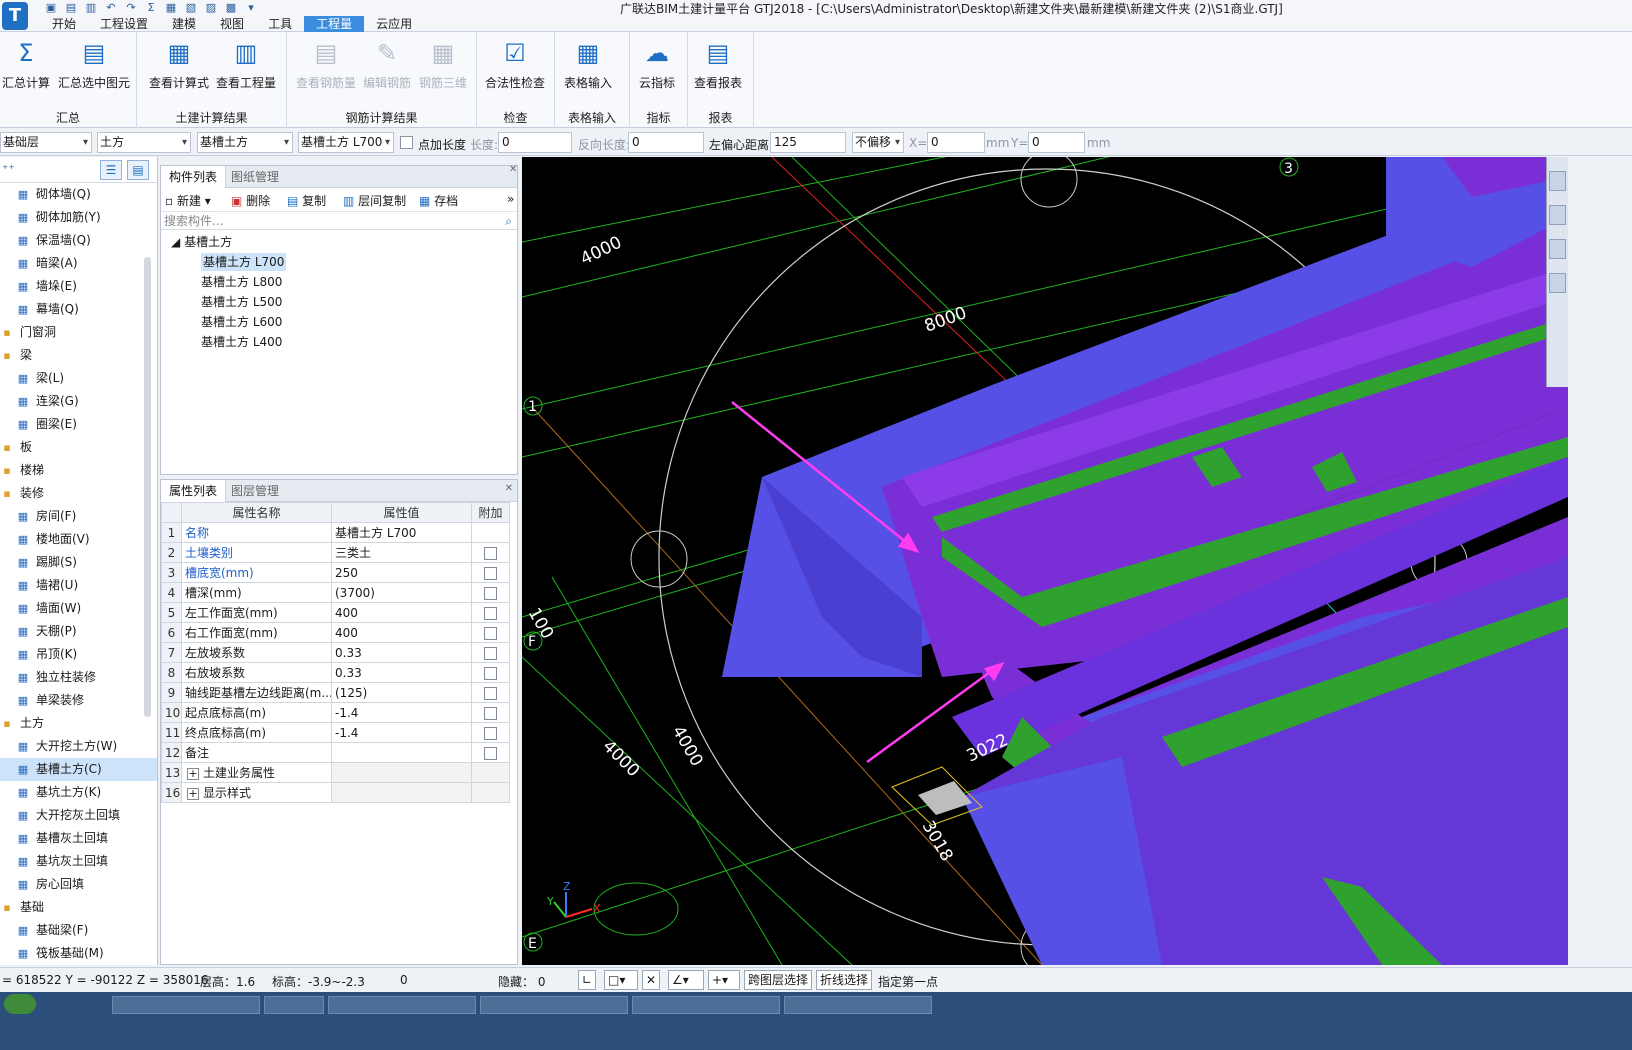  What do you see at coordinates (175, 242) in the screenshot?
I see `collapse-icon: ◢` at bounding box center [175, 242].